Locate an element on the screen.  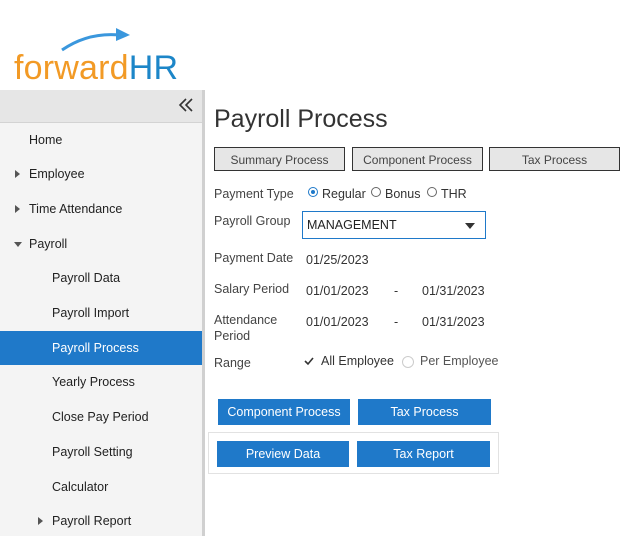
sidebar-item-payroll-import: Payroll Import is located at coordinates (101, 313).